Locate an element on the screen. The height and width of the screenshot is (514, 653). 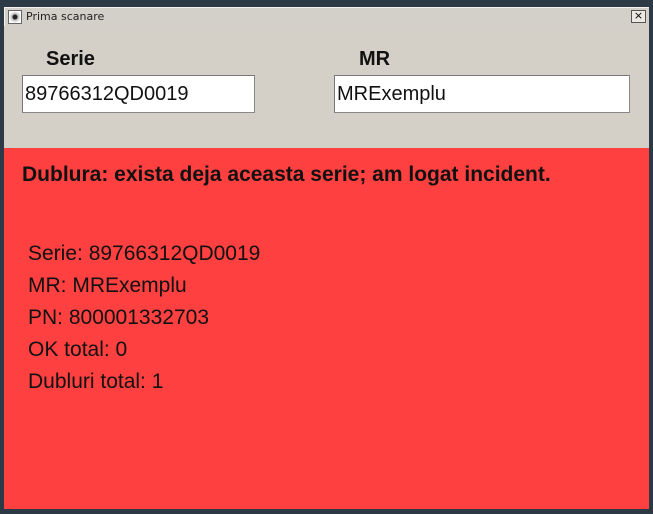
title-bar: Prima scanare × is located at coordinates (326, 16).